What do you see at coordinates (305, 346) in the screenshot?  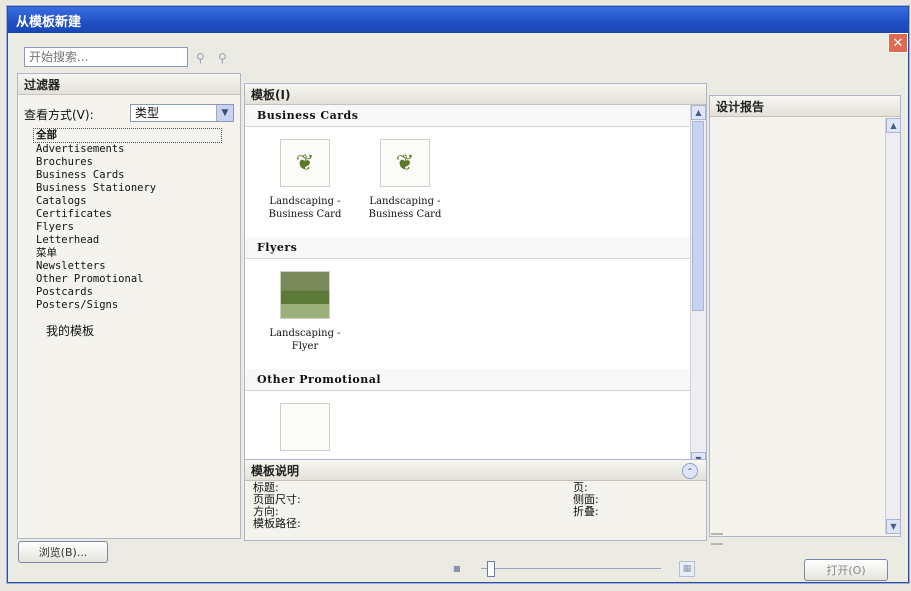 I see `template-label-line: Flyer` at bounding box center [305, 346].